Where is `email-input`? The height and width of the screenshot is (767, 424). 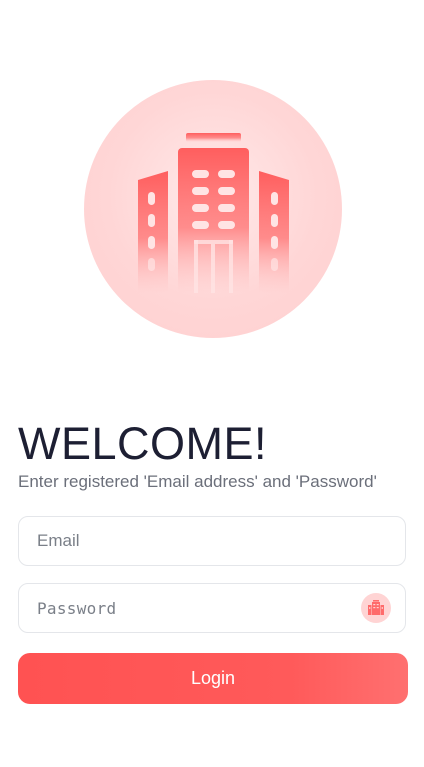
email-input is located at coordinates (197, 541).